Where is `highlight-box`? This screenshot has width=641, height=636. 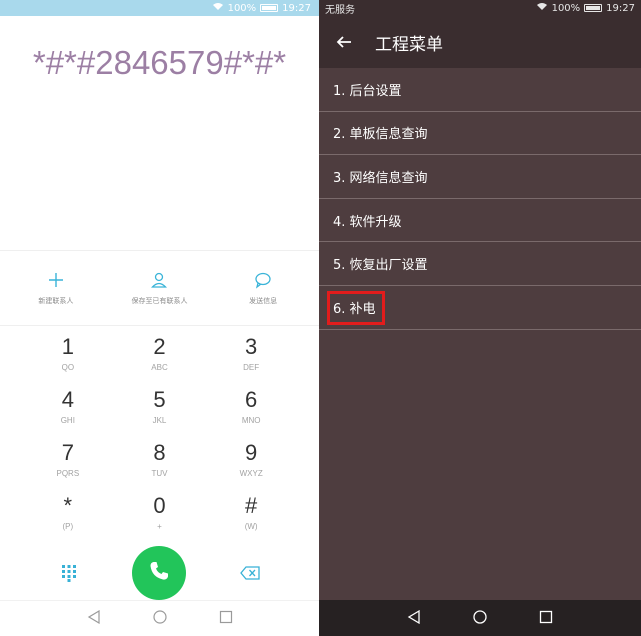 highlight-box is located at coordinates (356, 307).